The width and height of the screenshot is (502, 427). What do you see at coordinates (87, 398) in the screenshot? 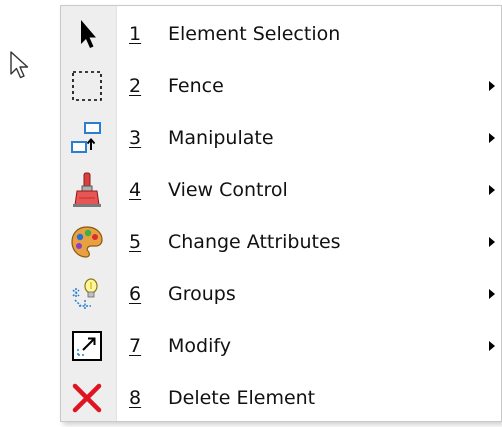
I see `delete-x-icon` at bounding box center [87, 398].